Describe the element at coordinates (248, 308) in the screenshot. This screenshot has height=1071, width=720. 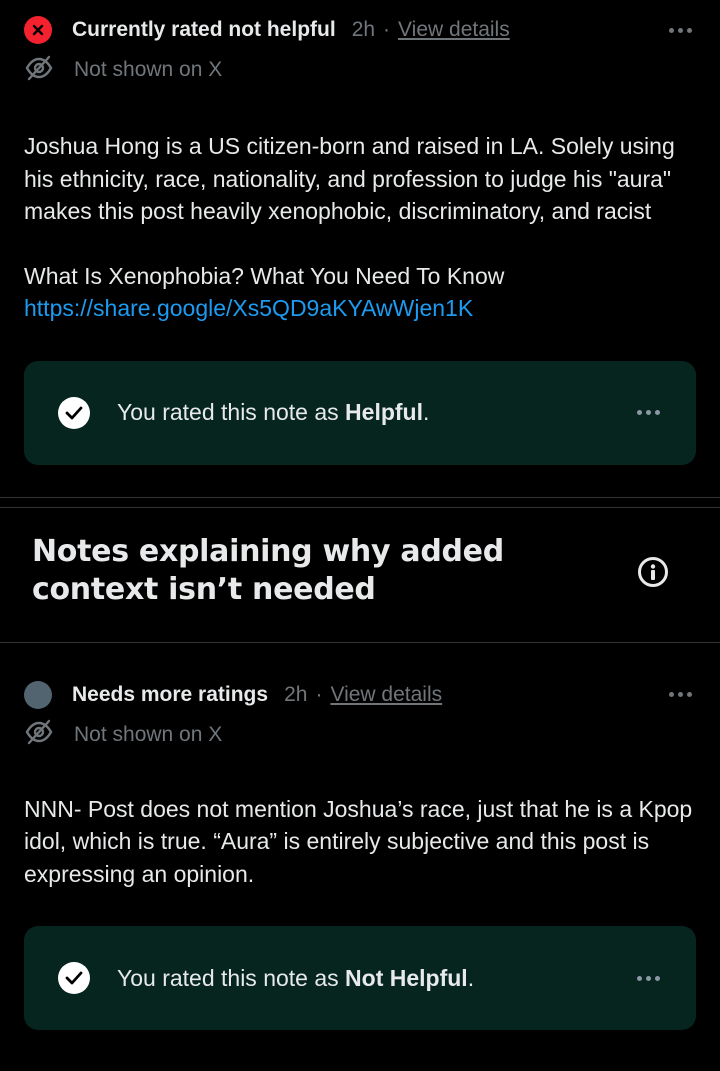
I see `source-link: https://share.google/Xs5QD9aKYAwWjen1K` at that location.